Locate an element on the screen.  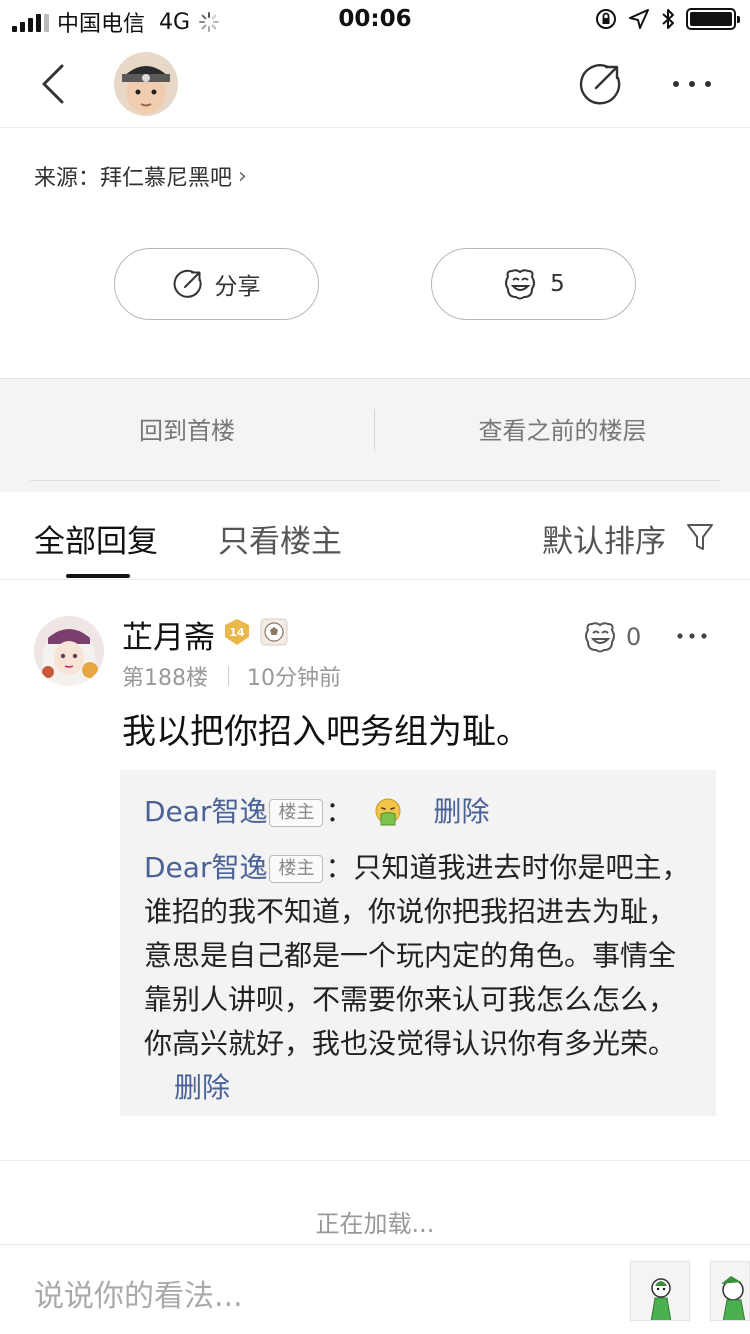
post-more-button is located at coordinates (692, 636).